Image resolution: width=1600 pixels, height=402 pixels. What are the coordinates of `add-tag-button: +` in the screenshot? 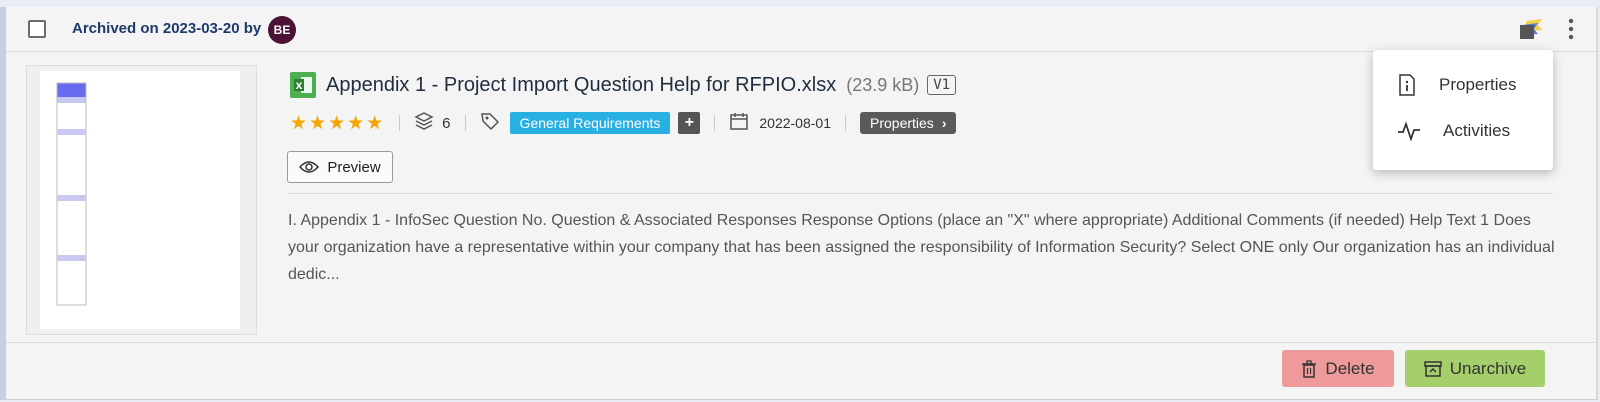 It's located at (689, 123).